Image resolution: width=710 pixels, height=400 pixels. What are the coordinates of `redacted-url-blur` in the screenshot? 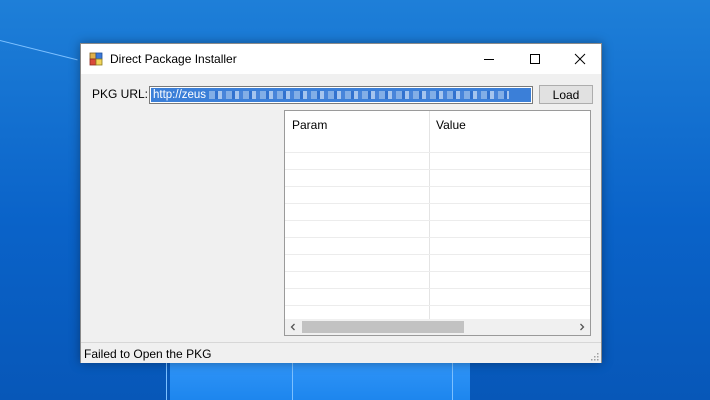 It's located at (359, 95).